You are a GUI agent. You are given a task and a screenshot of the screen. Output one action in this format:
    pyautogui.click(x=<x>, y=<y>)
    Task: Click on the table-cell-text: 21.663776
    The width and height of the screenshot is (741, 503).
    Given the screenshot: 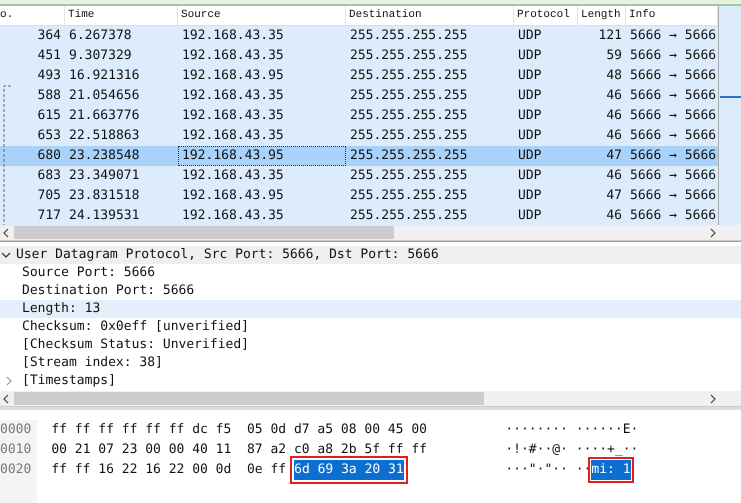 What is the action you would take?
    pyautogui.click(x=104, y=116)
    